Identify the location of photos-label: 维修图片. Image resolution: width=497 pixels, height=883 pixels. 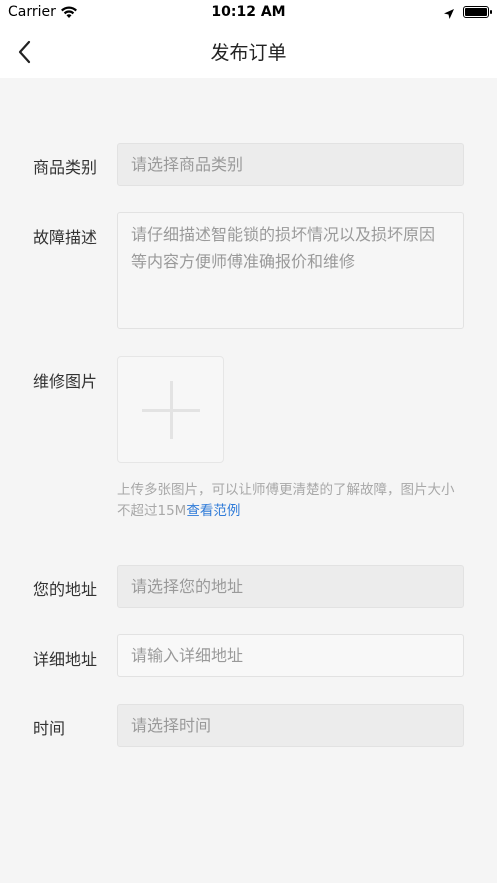
(65, 381).